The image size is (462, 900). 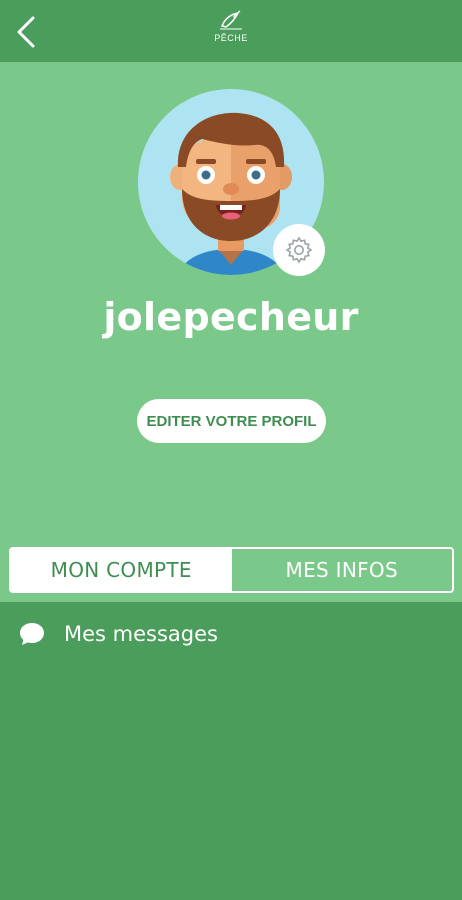 What do you see at coordinates (141, 634) in the screenshot?
I see `menu-item-label: Mes messages` at bounding box center [141, 634].